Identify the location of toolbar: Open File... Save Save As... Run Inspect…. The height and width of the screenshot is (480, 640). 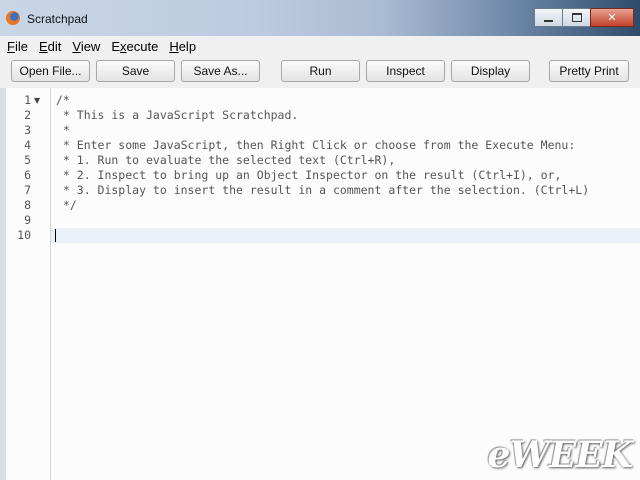
(320, 72).